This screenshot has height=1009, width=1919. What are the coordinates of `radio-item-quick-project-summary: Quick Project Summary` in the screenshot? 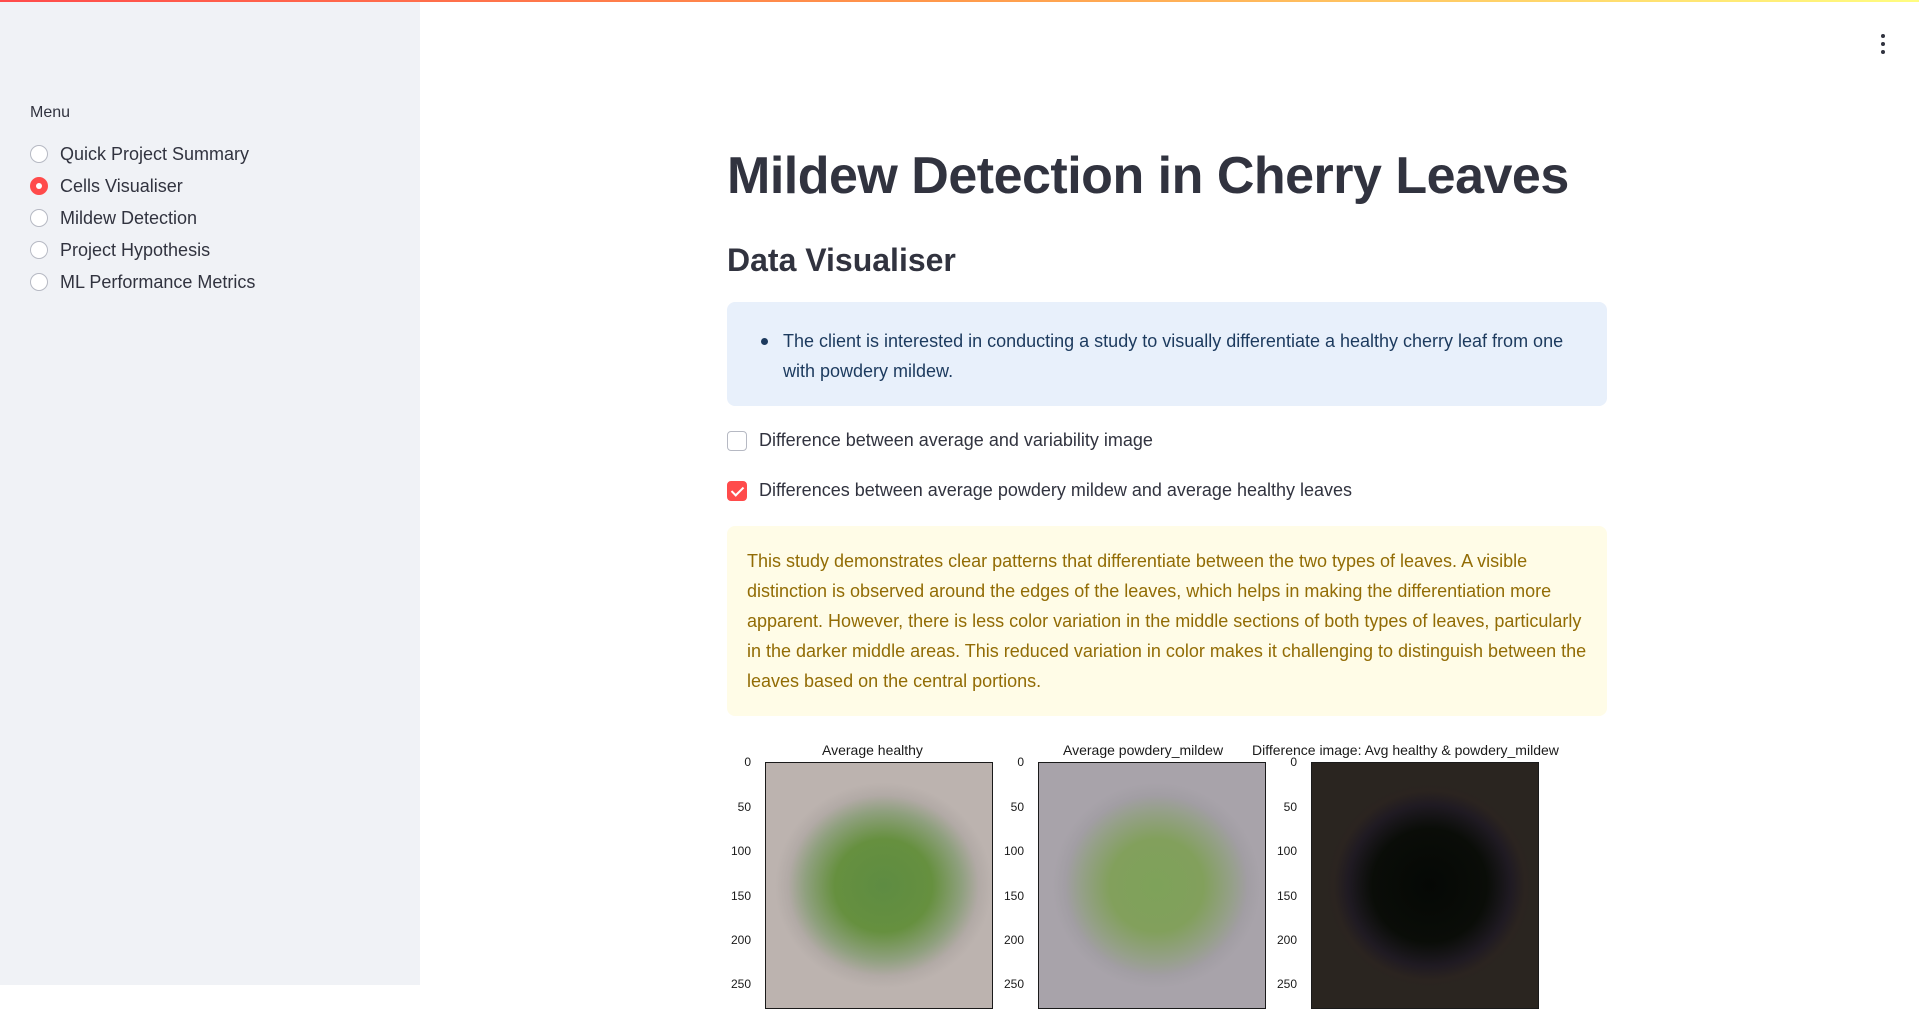 It's located at (142, 154).